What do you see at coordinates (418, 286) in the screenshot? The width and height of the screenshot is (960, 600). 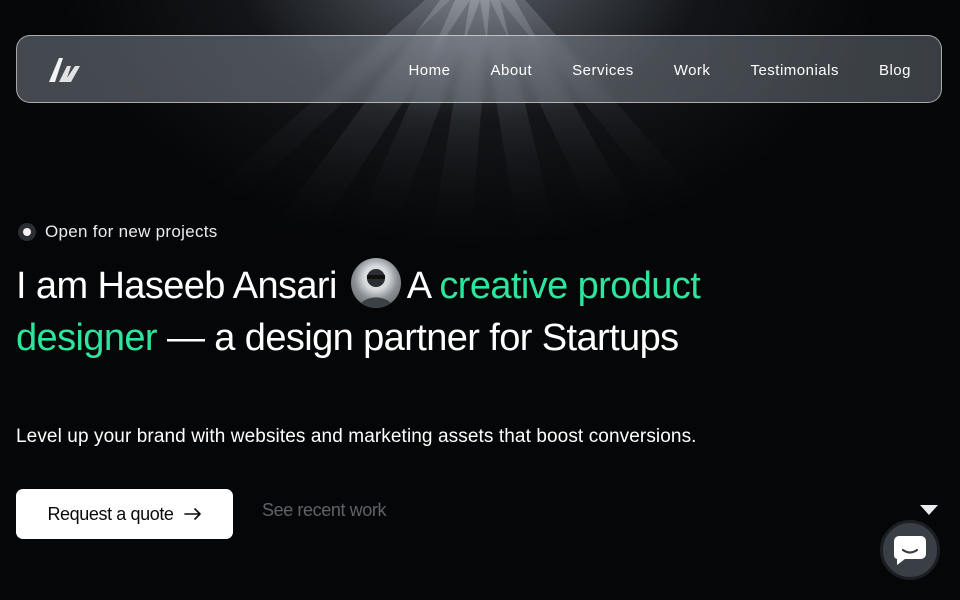 I see `headline-a: A` at bounding box center [418, 286].